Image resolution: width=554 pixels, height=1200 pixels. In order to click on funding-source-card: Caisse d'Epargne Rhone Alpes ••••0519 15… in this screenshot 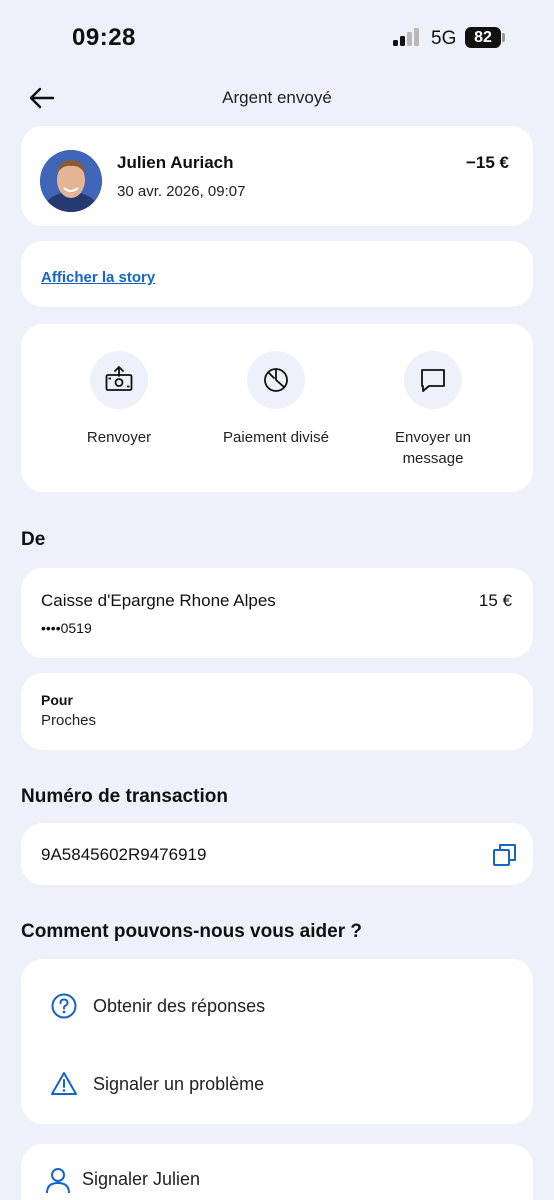, I will do `click(277, 613)`.